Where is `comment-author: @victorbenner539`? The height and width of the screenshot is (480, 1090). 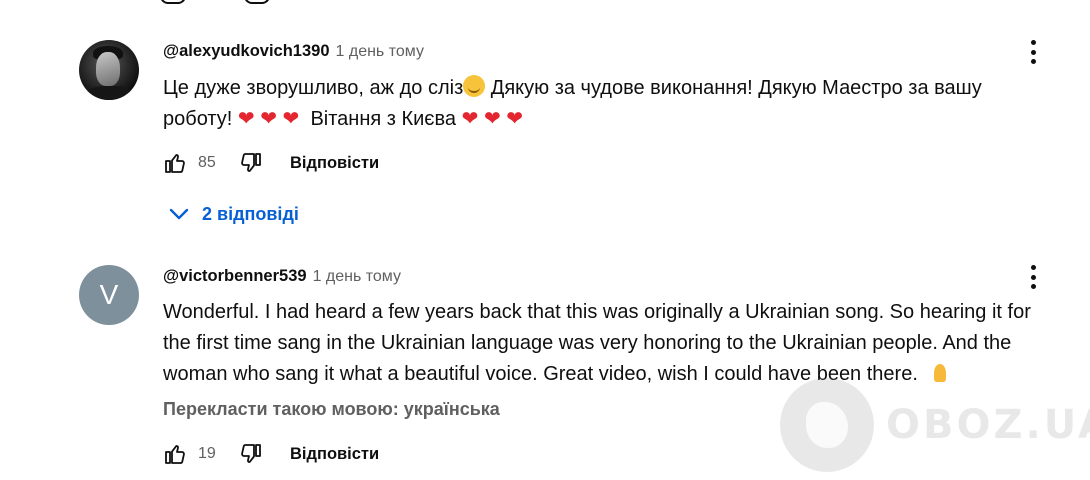
comment-author: @victorbenner539 is located at coordinates (235, 276).